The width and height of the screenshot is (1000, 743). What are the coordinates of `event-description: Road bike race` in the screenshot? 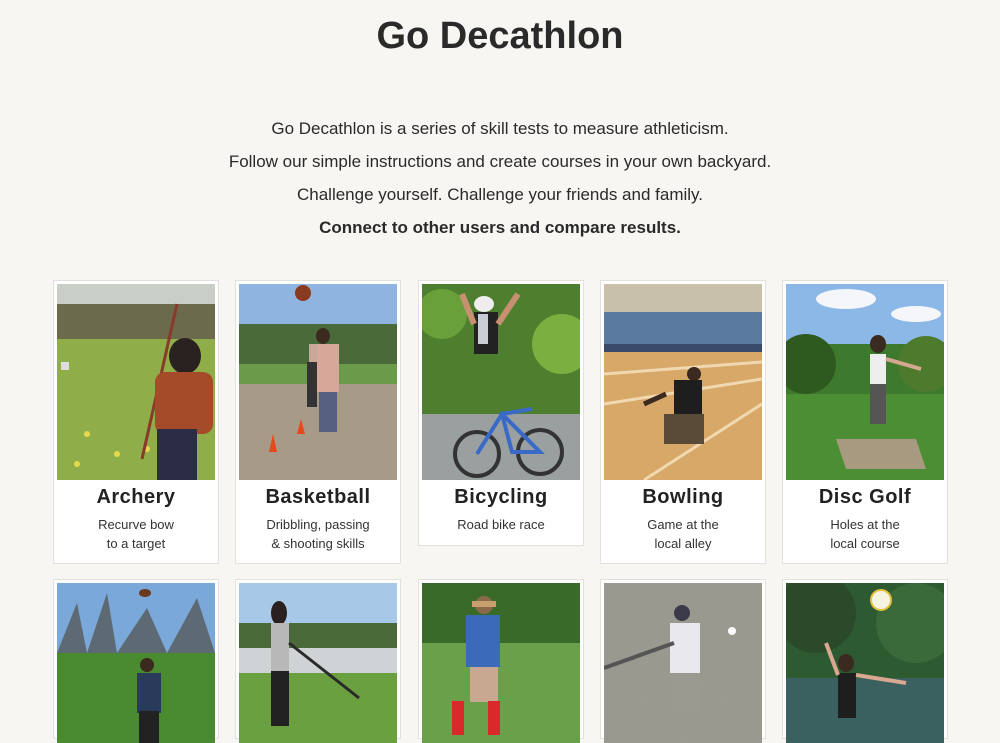 It's located at (501, 524).